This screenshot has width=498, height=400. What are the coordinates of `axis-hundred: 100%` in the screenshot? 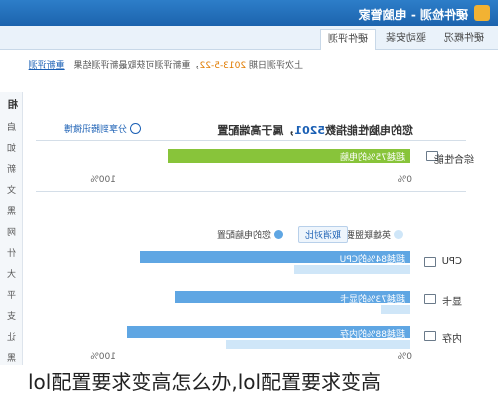 It's located at (103, 180).